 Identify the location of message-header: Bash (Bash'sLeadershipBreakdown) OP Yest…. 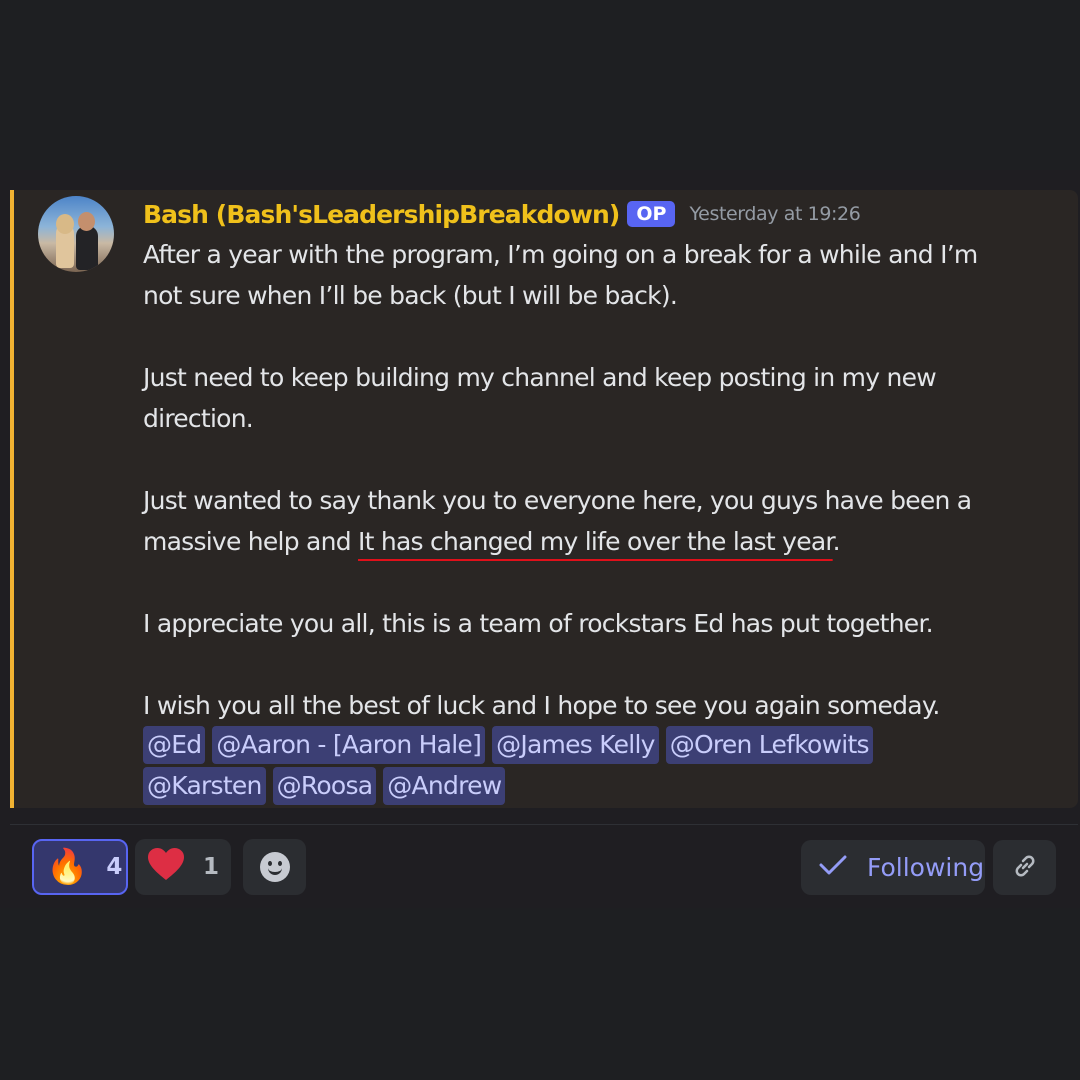
(502, 214).